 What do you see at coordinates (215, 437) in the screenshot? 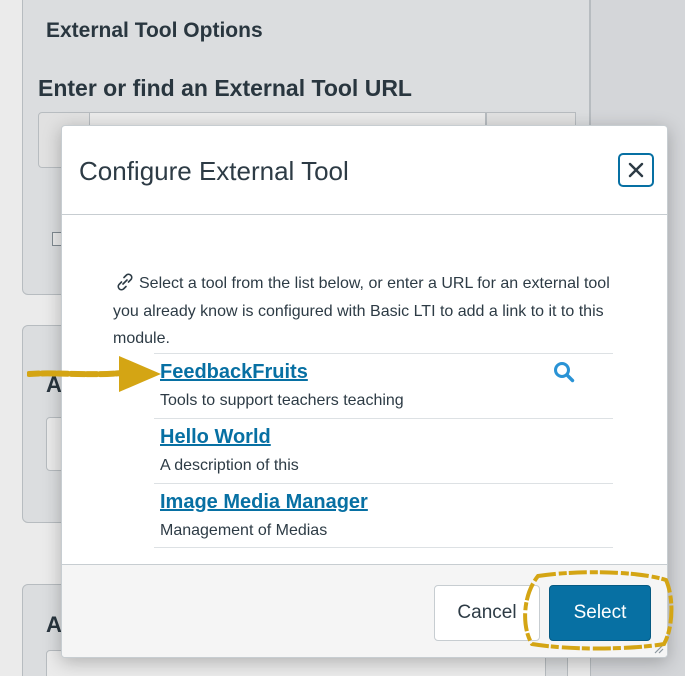
I see `tool-link-hello-world: Hello World` at bounding box center [215, 437].